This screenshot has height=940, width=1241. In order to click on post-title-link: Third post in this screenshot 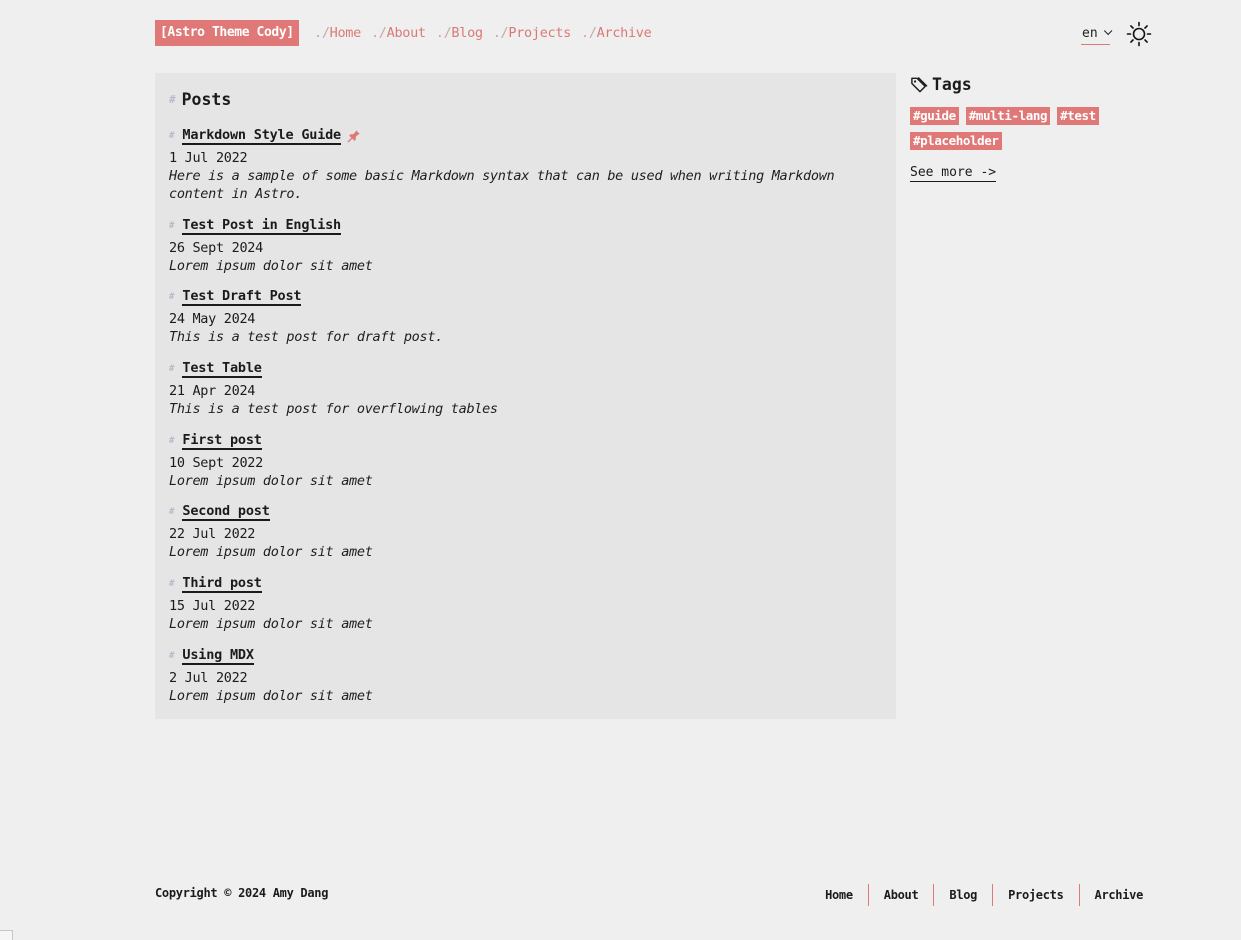, I will do `click(222, 584)`.